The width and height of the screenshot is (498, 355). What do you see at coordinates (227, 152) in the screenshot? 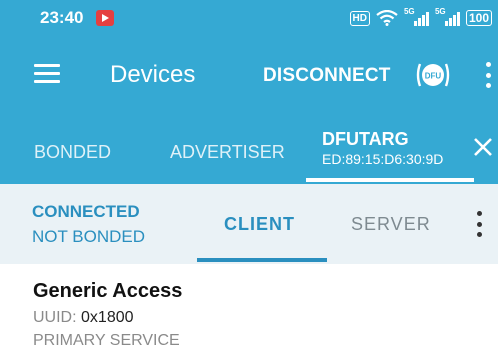
I see `tab-advertiser: ADVERTISER` at bounding box center [227, 152].